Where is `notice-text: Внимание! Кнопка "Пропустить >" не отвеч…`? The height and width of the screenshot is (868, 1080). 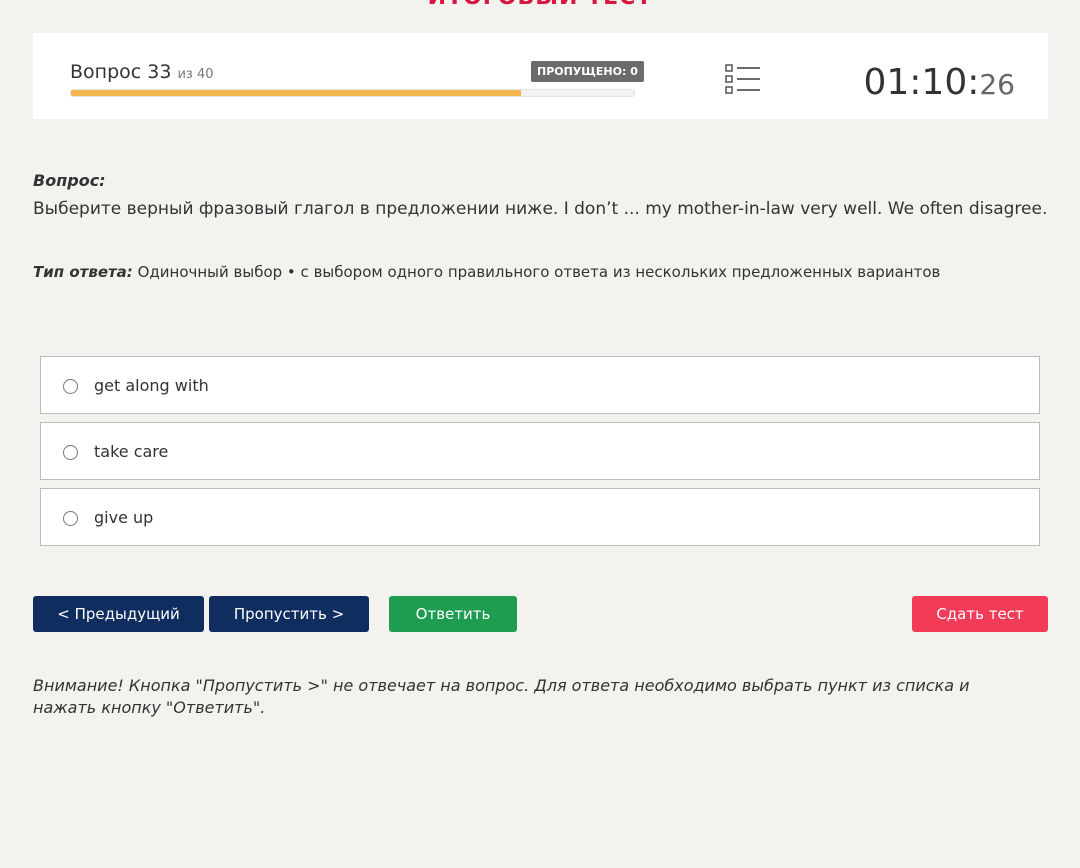
notice-text: Внимание! Кнопка "Пропустить >" не отвеч… is located at coordinates (501, 696).